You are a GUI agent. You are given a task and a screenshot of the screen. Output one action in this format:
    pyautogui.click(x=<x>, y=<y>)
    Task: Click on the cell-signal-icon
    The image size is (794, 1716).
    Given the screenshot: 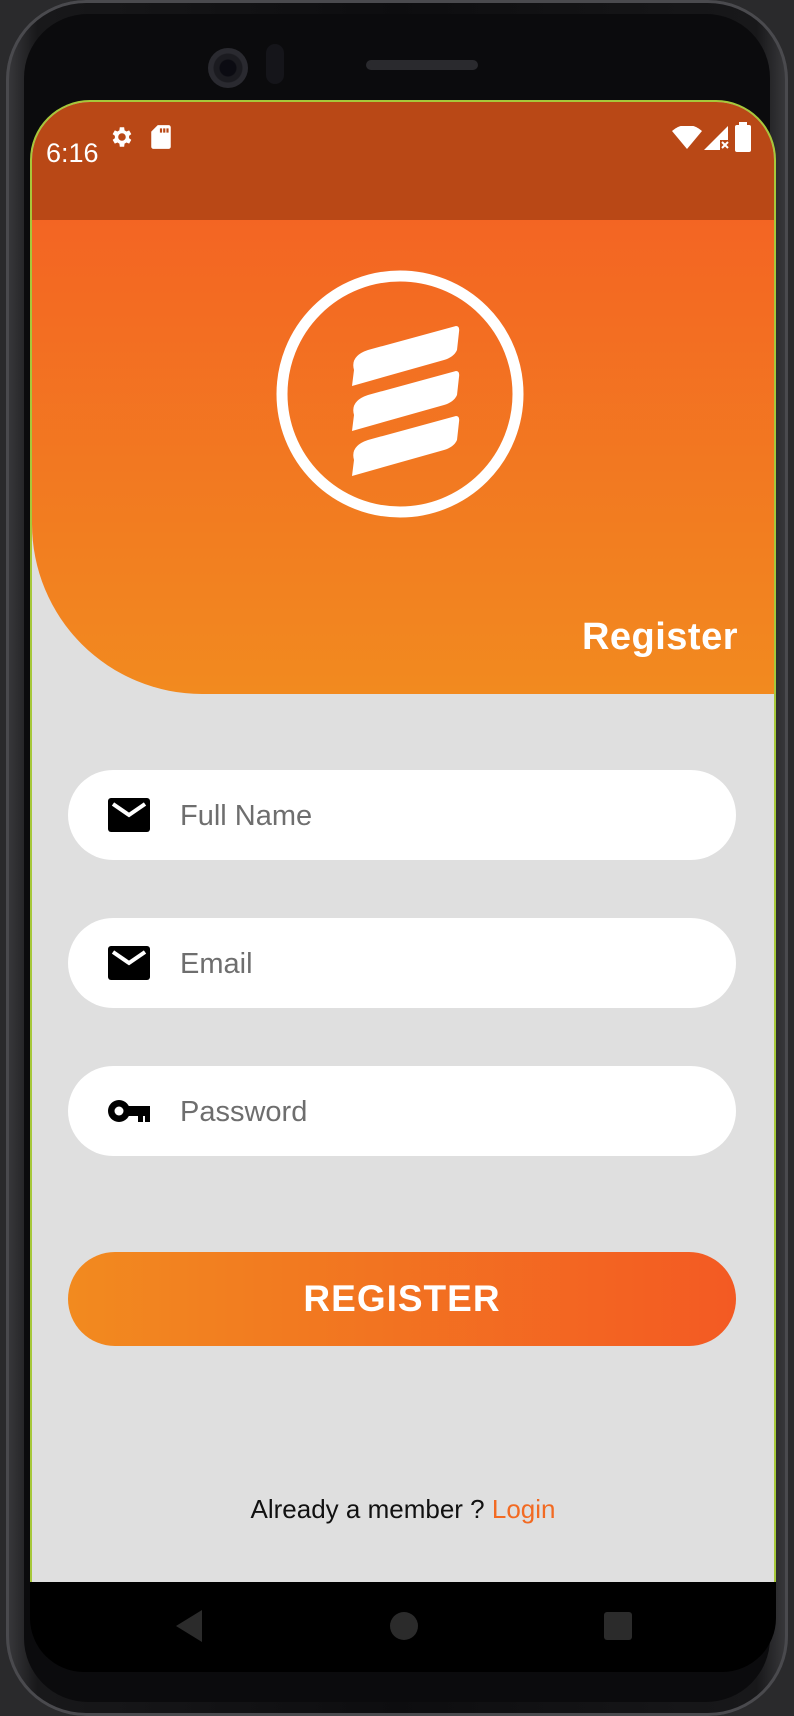 What is the action you would take?
    pyautogui.click(x=716, y=138)
    